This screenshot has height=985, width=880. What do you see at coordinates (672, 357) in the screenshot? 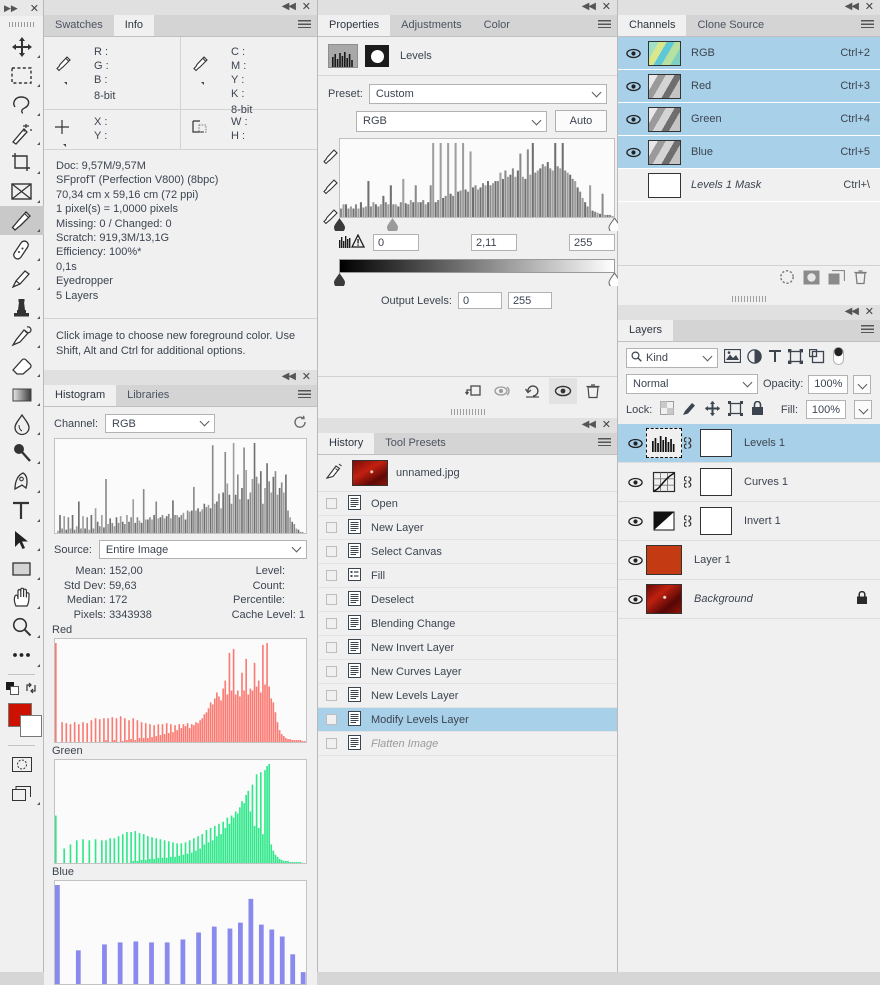
I see `layer-filter-kind-select: Kind` at bounding box center [672, 357].